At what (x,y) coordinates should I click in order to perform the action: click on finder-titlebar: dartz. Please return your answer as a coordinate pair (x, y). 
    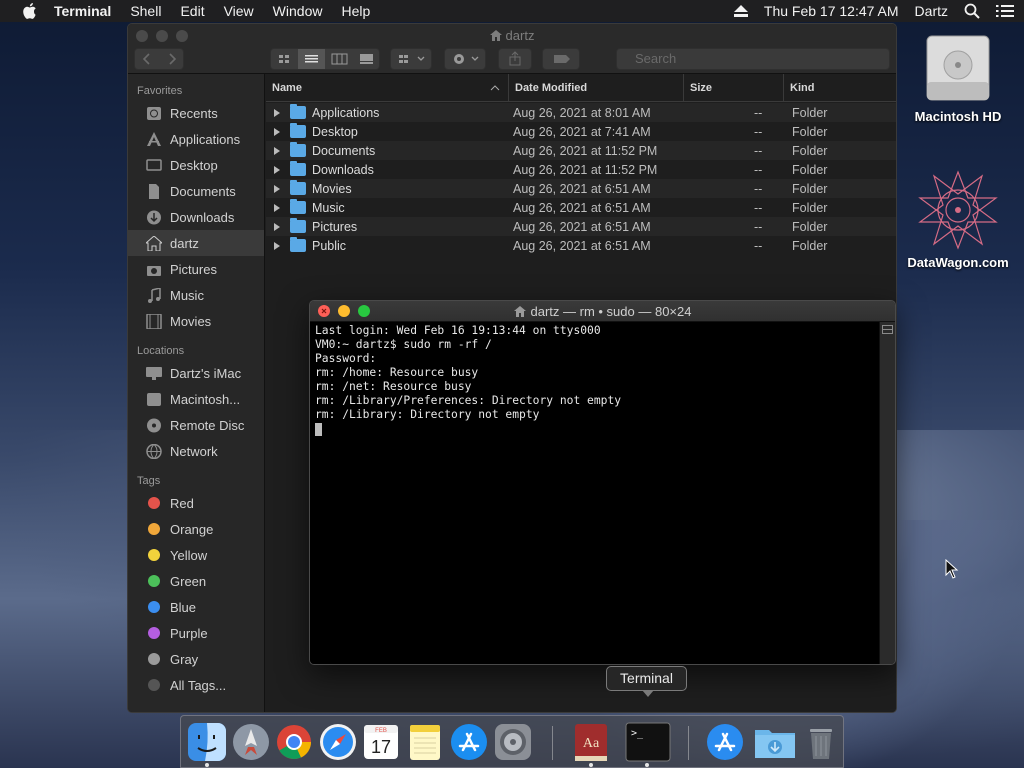
    Looking at the image, I should click on (512, 36).